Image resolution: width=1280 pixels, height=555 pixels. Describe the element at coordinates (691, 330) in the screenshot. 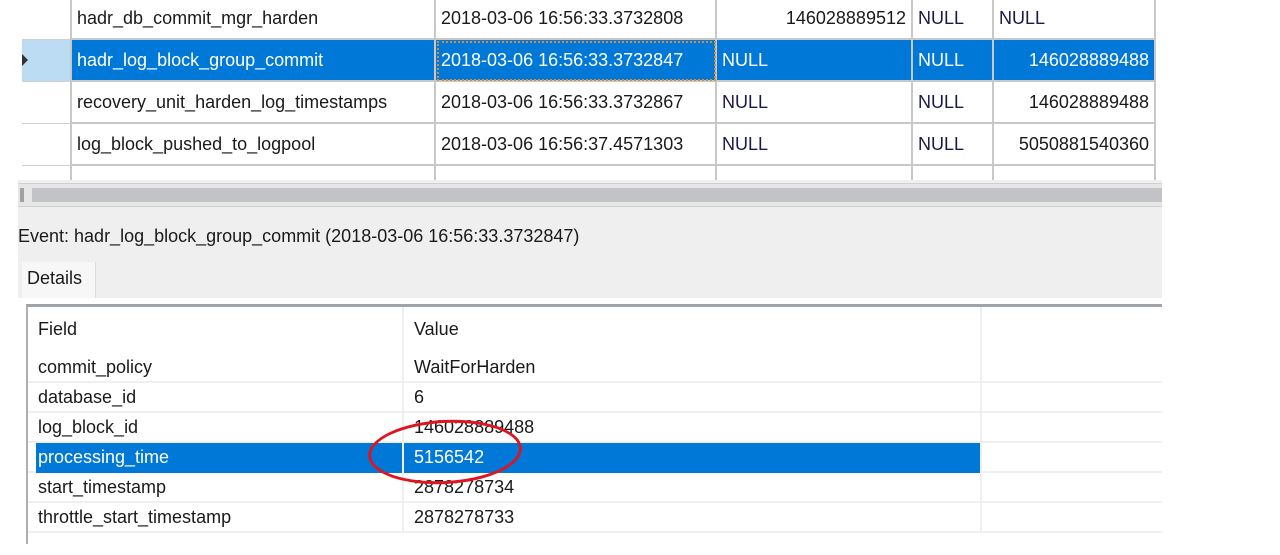

I see `value-column-header: Value` at that location.